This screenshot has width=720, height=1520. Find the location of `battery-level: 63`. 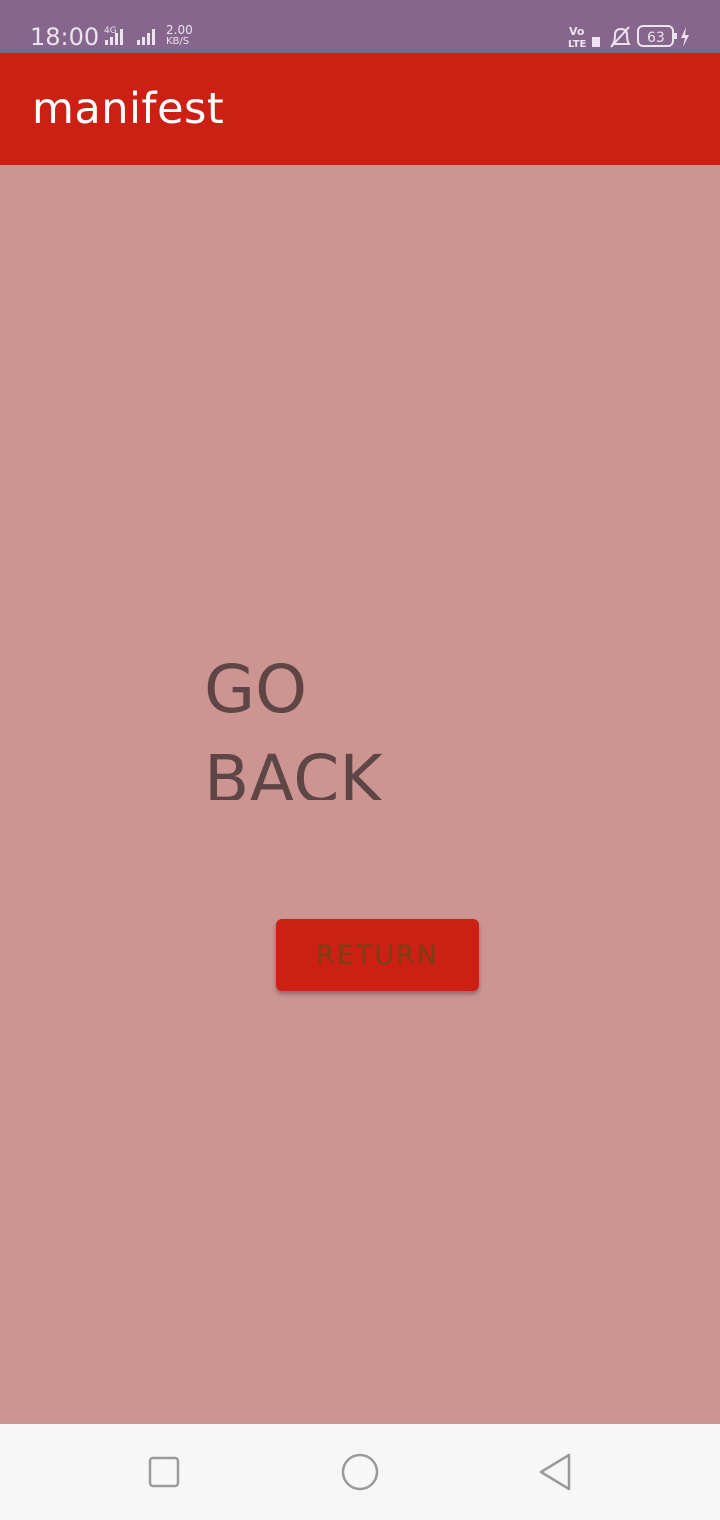

battery-level: 63 is located at coordinates (656, 38).